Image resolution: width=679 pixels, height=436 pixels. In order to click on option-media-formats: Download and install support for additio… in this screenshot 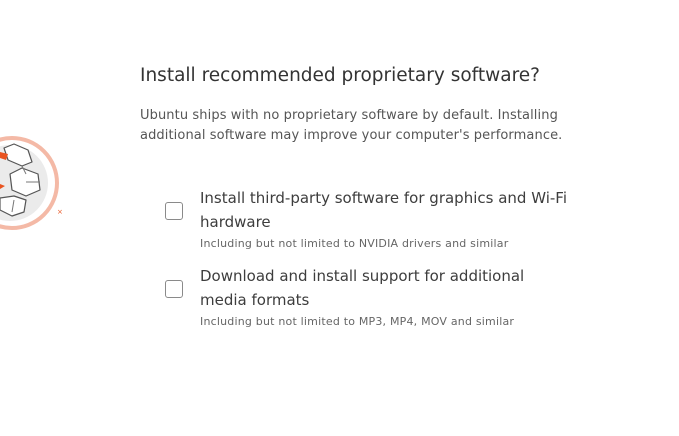, I will do `click(370, 297)`.